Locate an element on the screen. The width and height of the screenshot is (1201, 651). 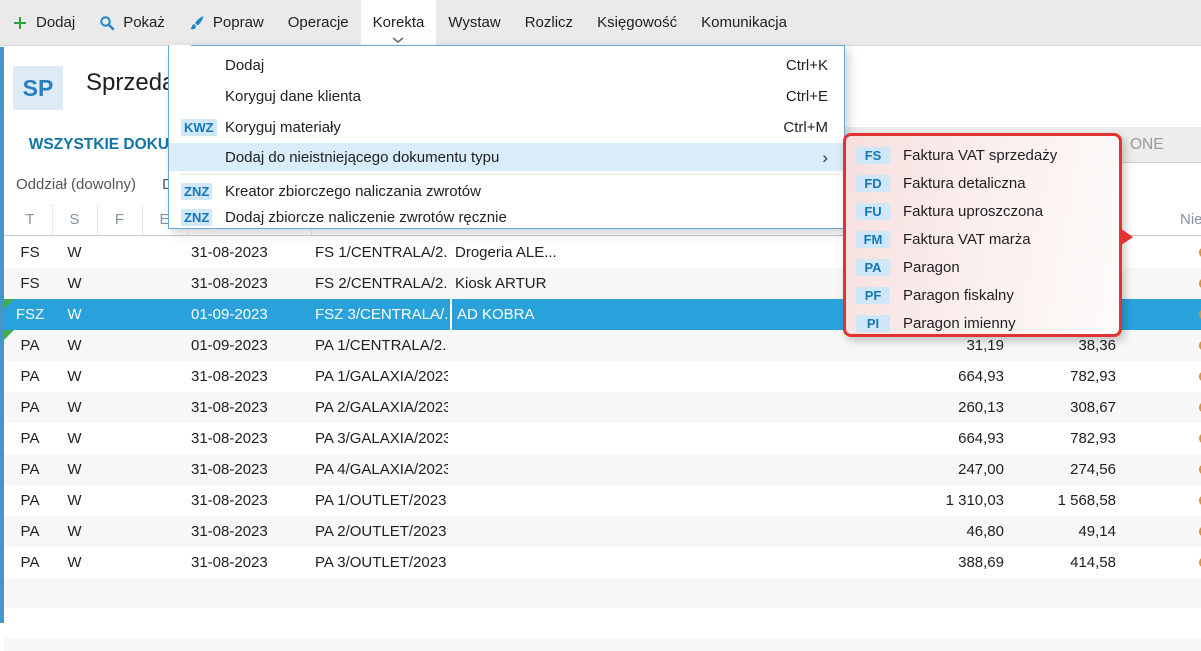
menubar-item-label: Rozlicz is located at coordinates (549, 22).